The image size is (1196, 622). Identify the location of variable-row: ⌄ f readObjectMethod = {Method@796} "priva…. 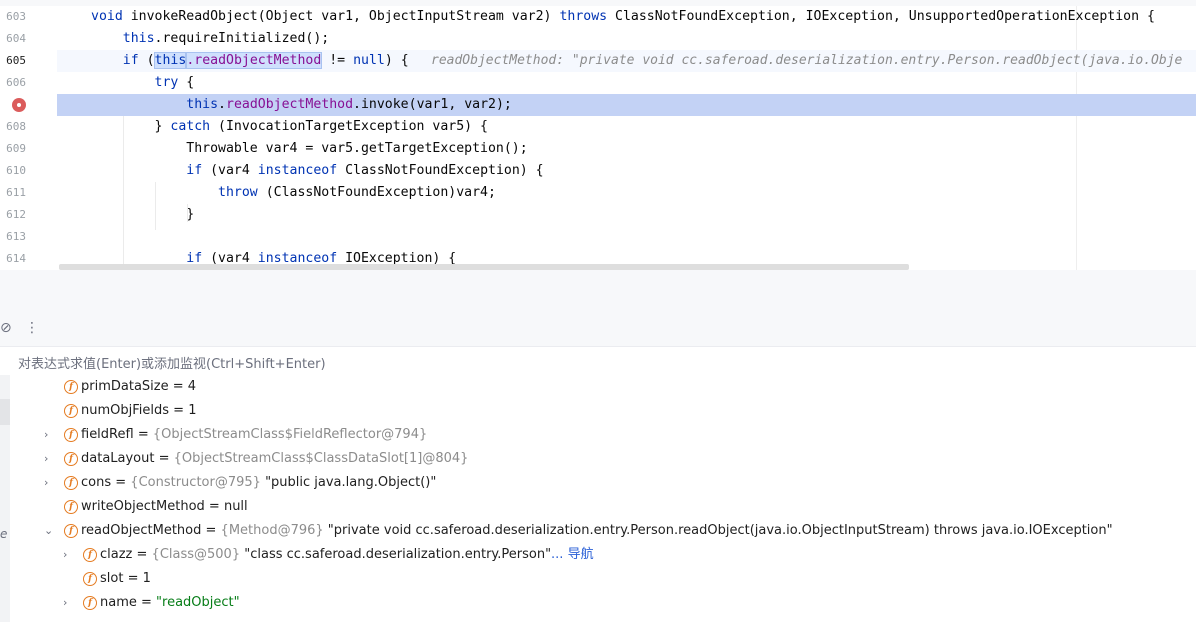
(603, 531).